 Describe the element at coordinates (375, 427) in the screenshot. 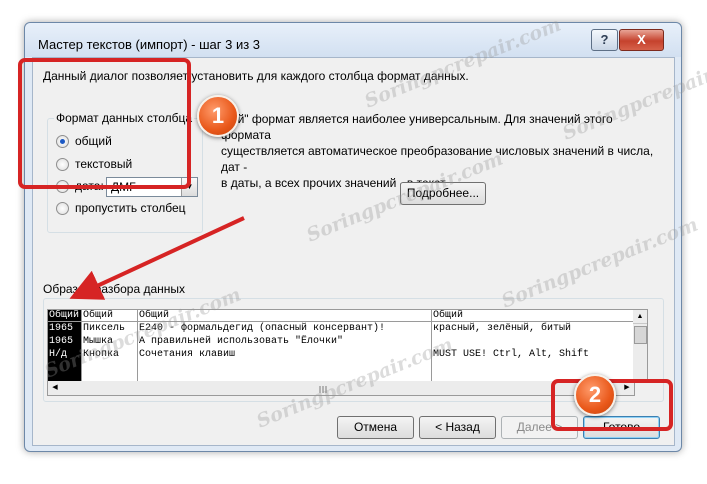

I see `cancel-button: Отмена` at that location.